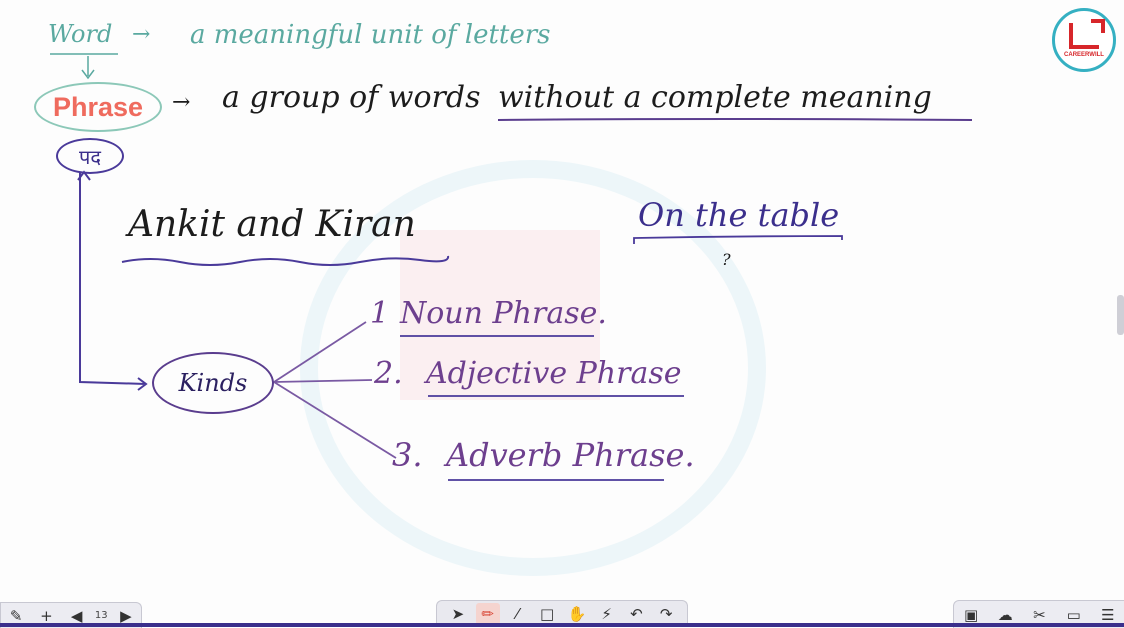  Describe the element at coordinates (351, 97) in the screenshot. I see `phrase-definition-1: a group of words` at that location.